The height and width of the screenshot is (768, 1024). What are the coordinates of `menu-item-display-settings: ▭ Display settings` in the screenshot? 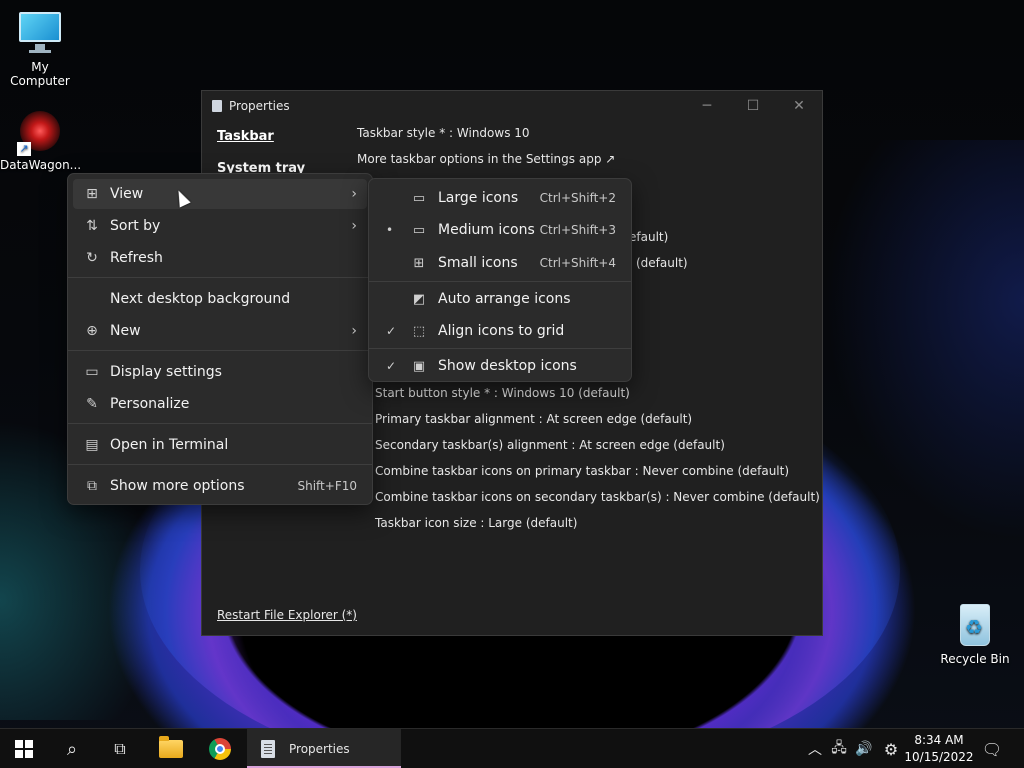 It's located at (220, 372).